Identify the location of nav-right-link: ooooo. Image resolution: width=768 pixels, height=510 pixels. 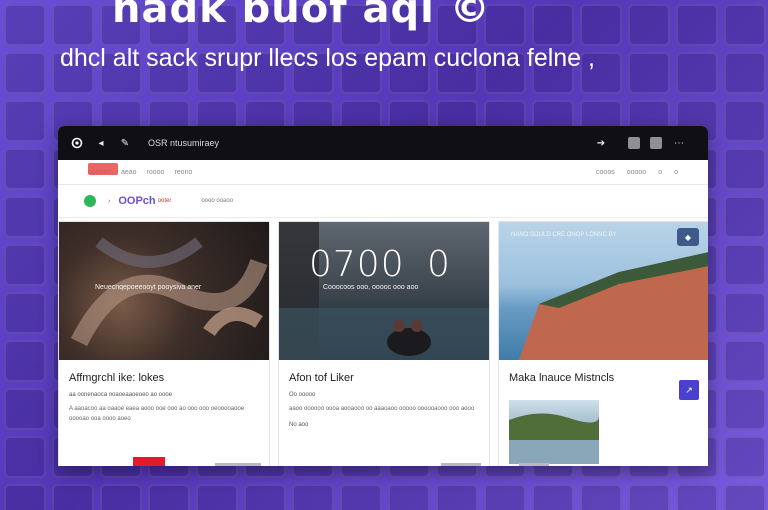
(636, 172).